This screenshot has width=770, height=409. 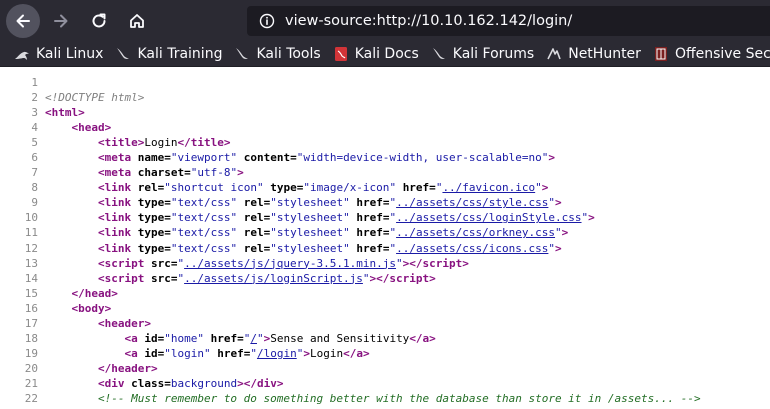 I want to click on bookmark-nethunter: NetHunter, so click(x=593, y=54).